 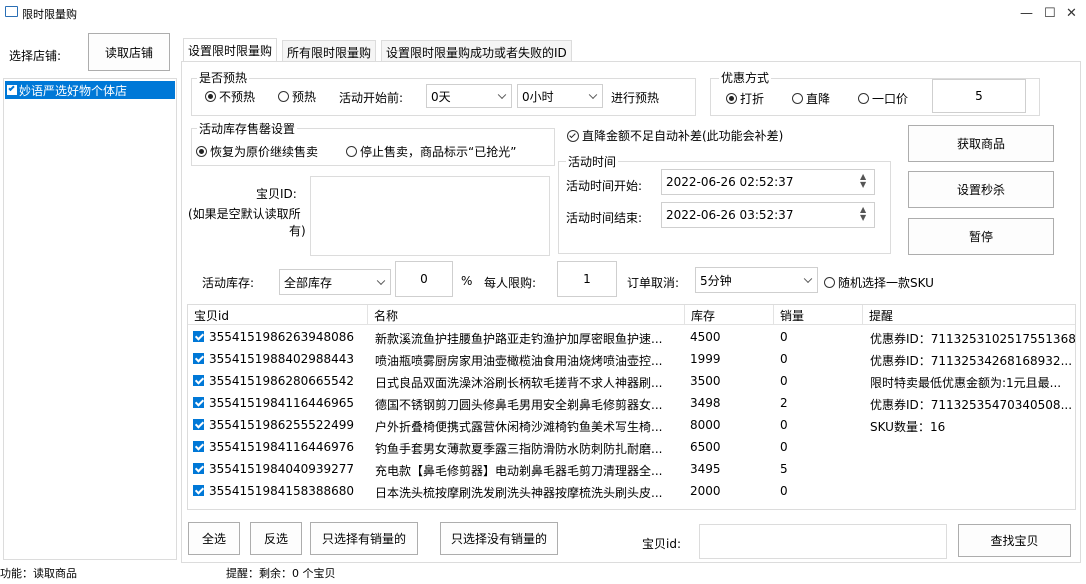 I want to click on auto-compensate-checkbox: 直降金额不足自动补差(此功能会补差), so click(x=675, y=135).